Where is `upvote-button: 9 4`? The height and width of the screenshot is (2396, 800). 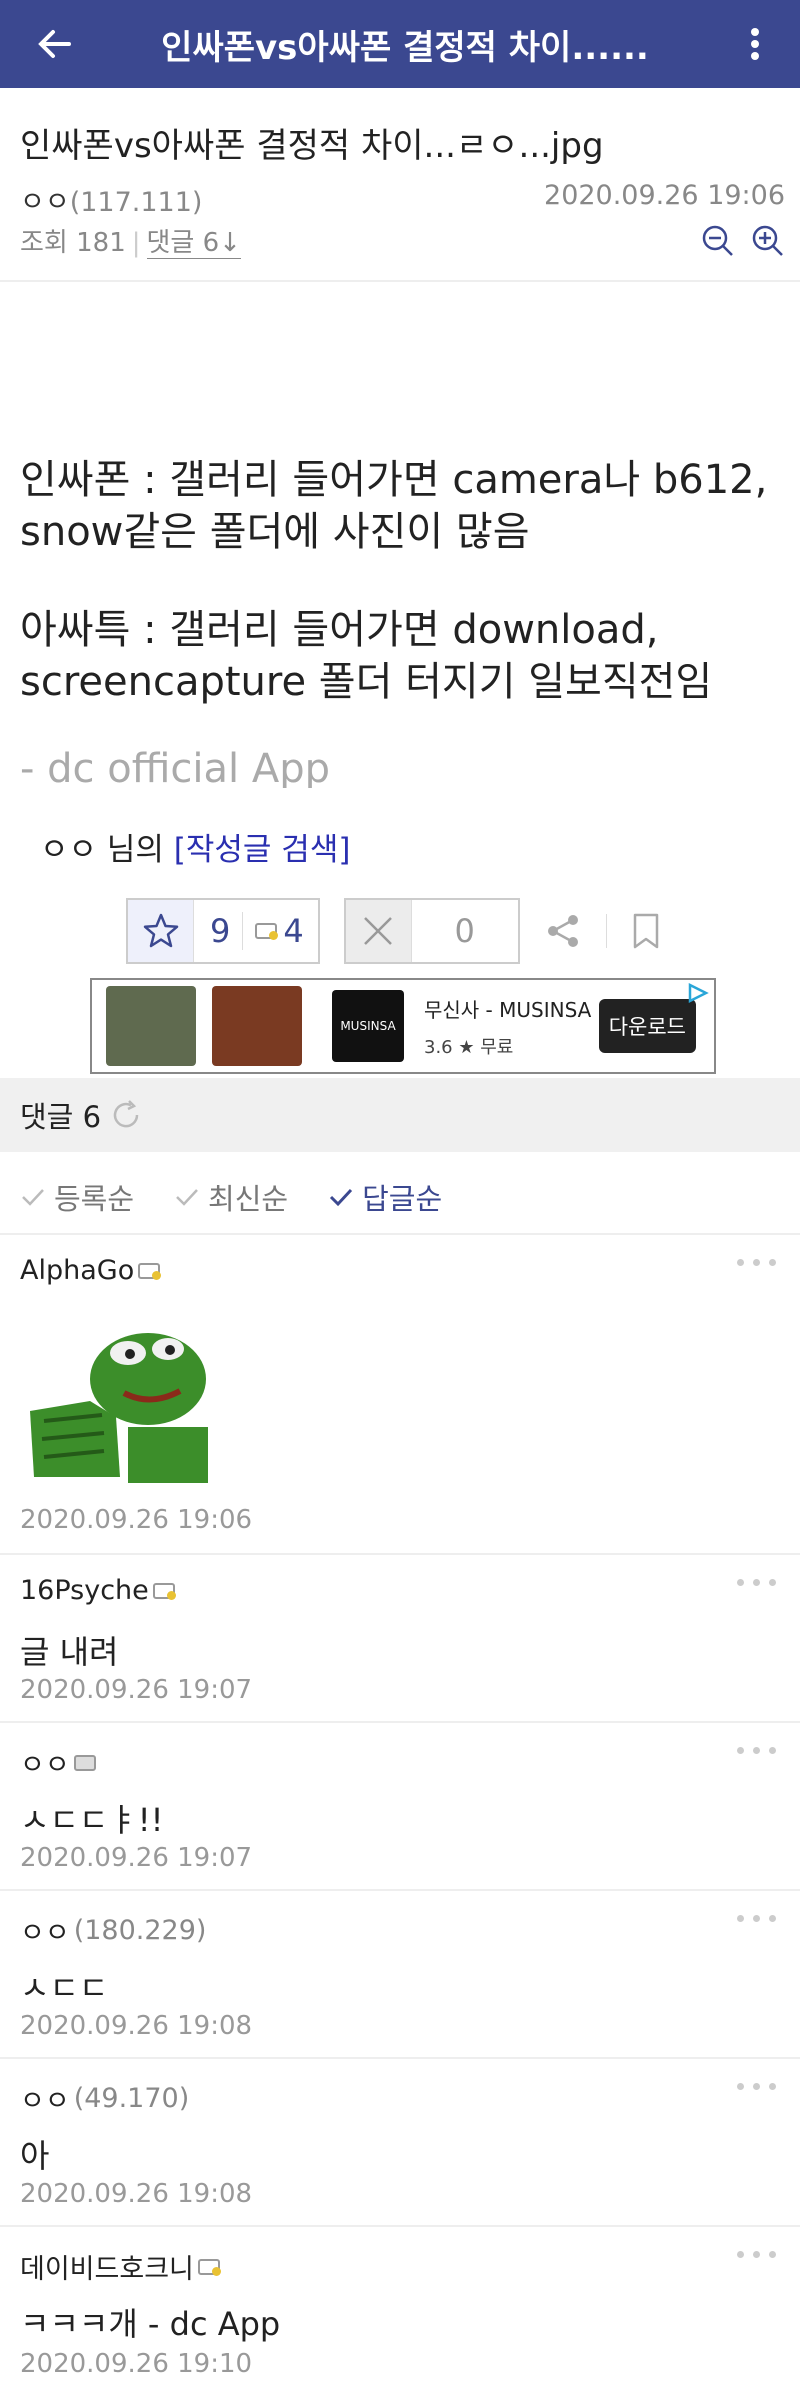
upvote-button: 9 4 is located at coordinates (223, 931).